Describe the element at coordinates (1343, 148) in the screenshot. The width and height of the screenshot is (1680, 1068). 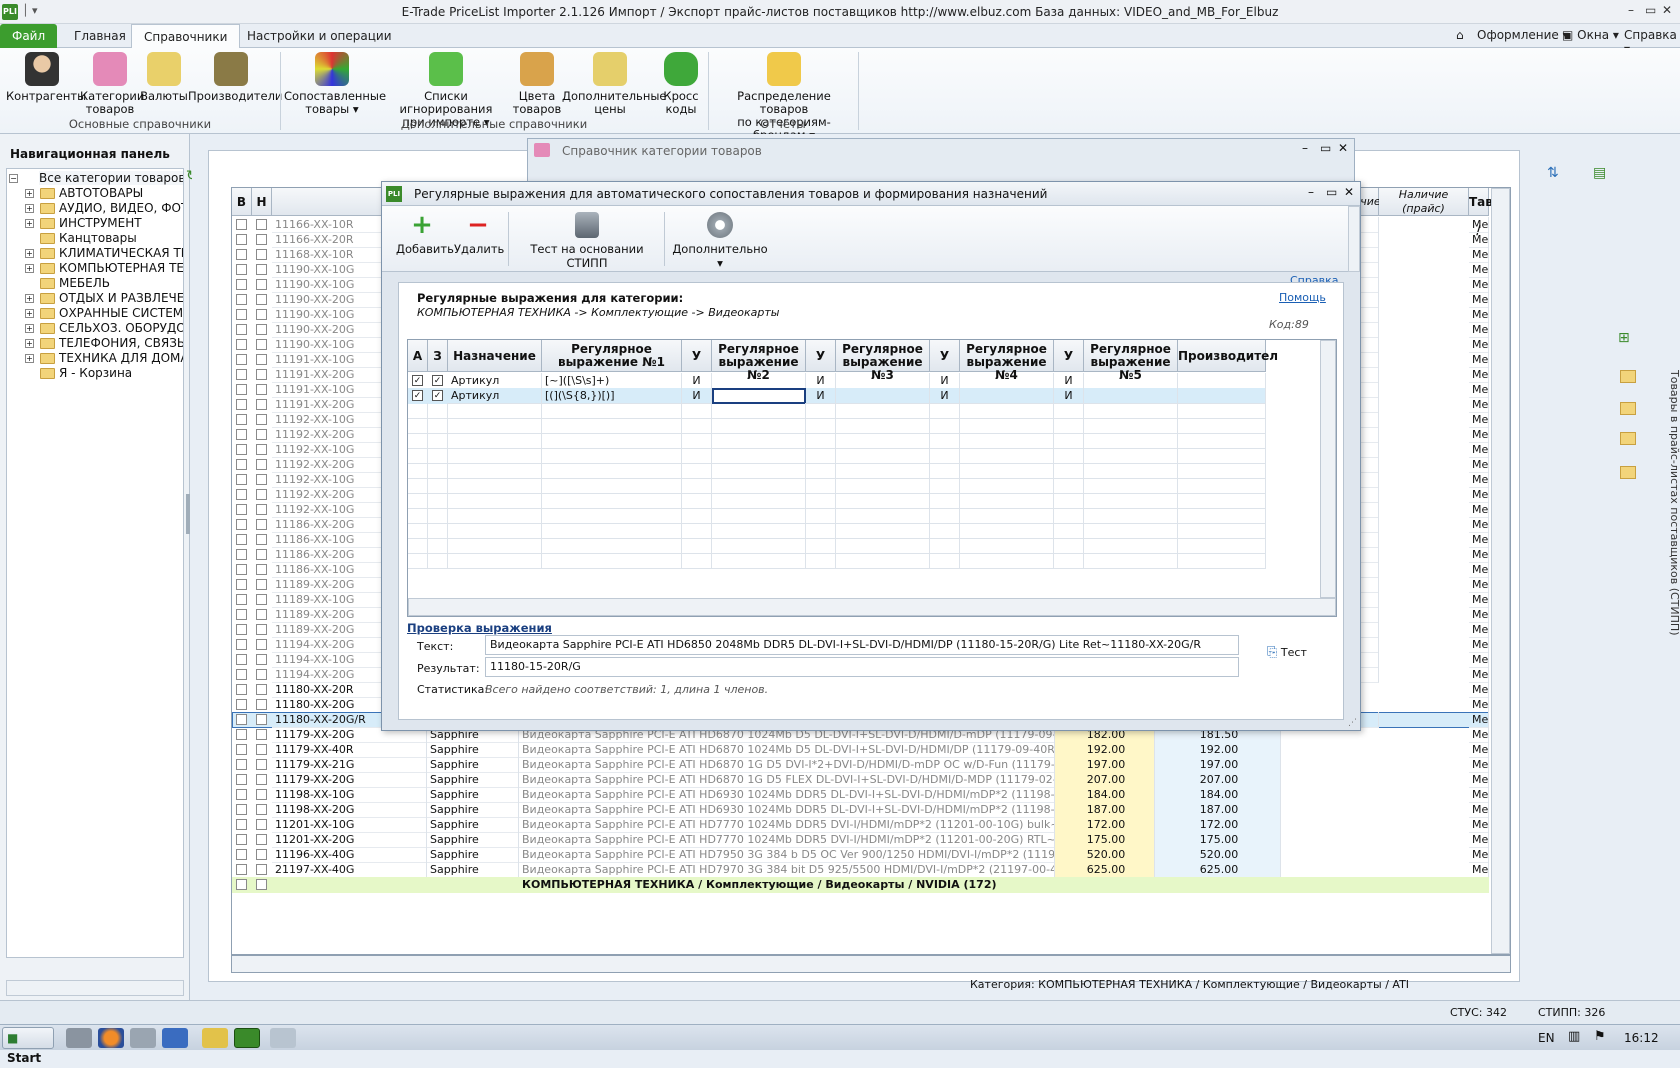
I see `close-icon: ✕` at that location.